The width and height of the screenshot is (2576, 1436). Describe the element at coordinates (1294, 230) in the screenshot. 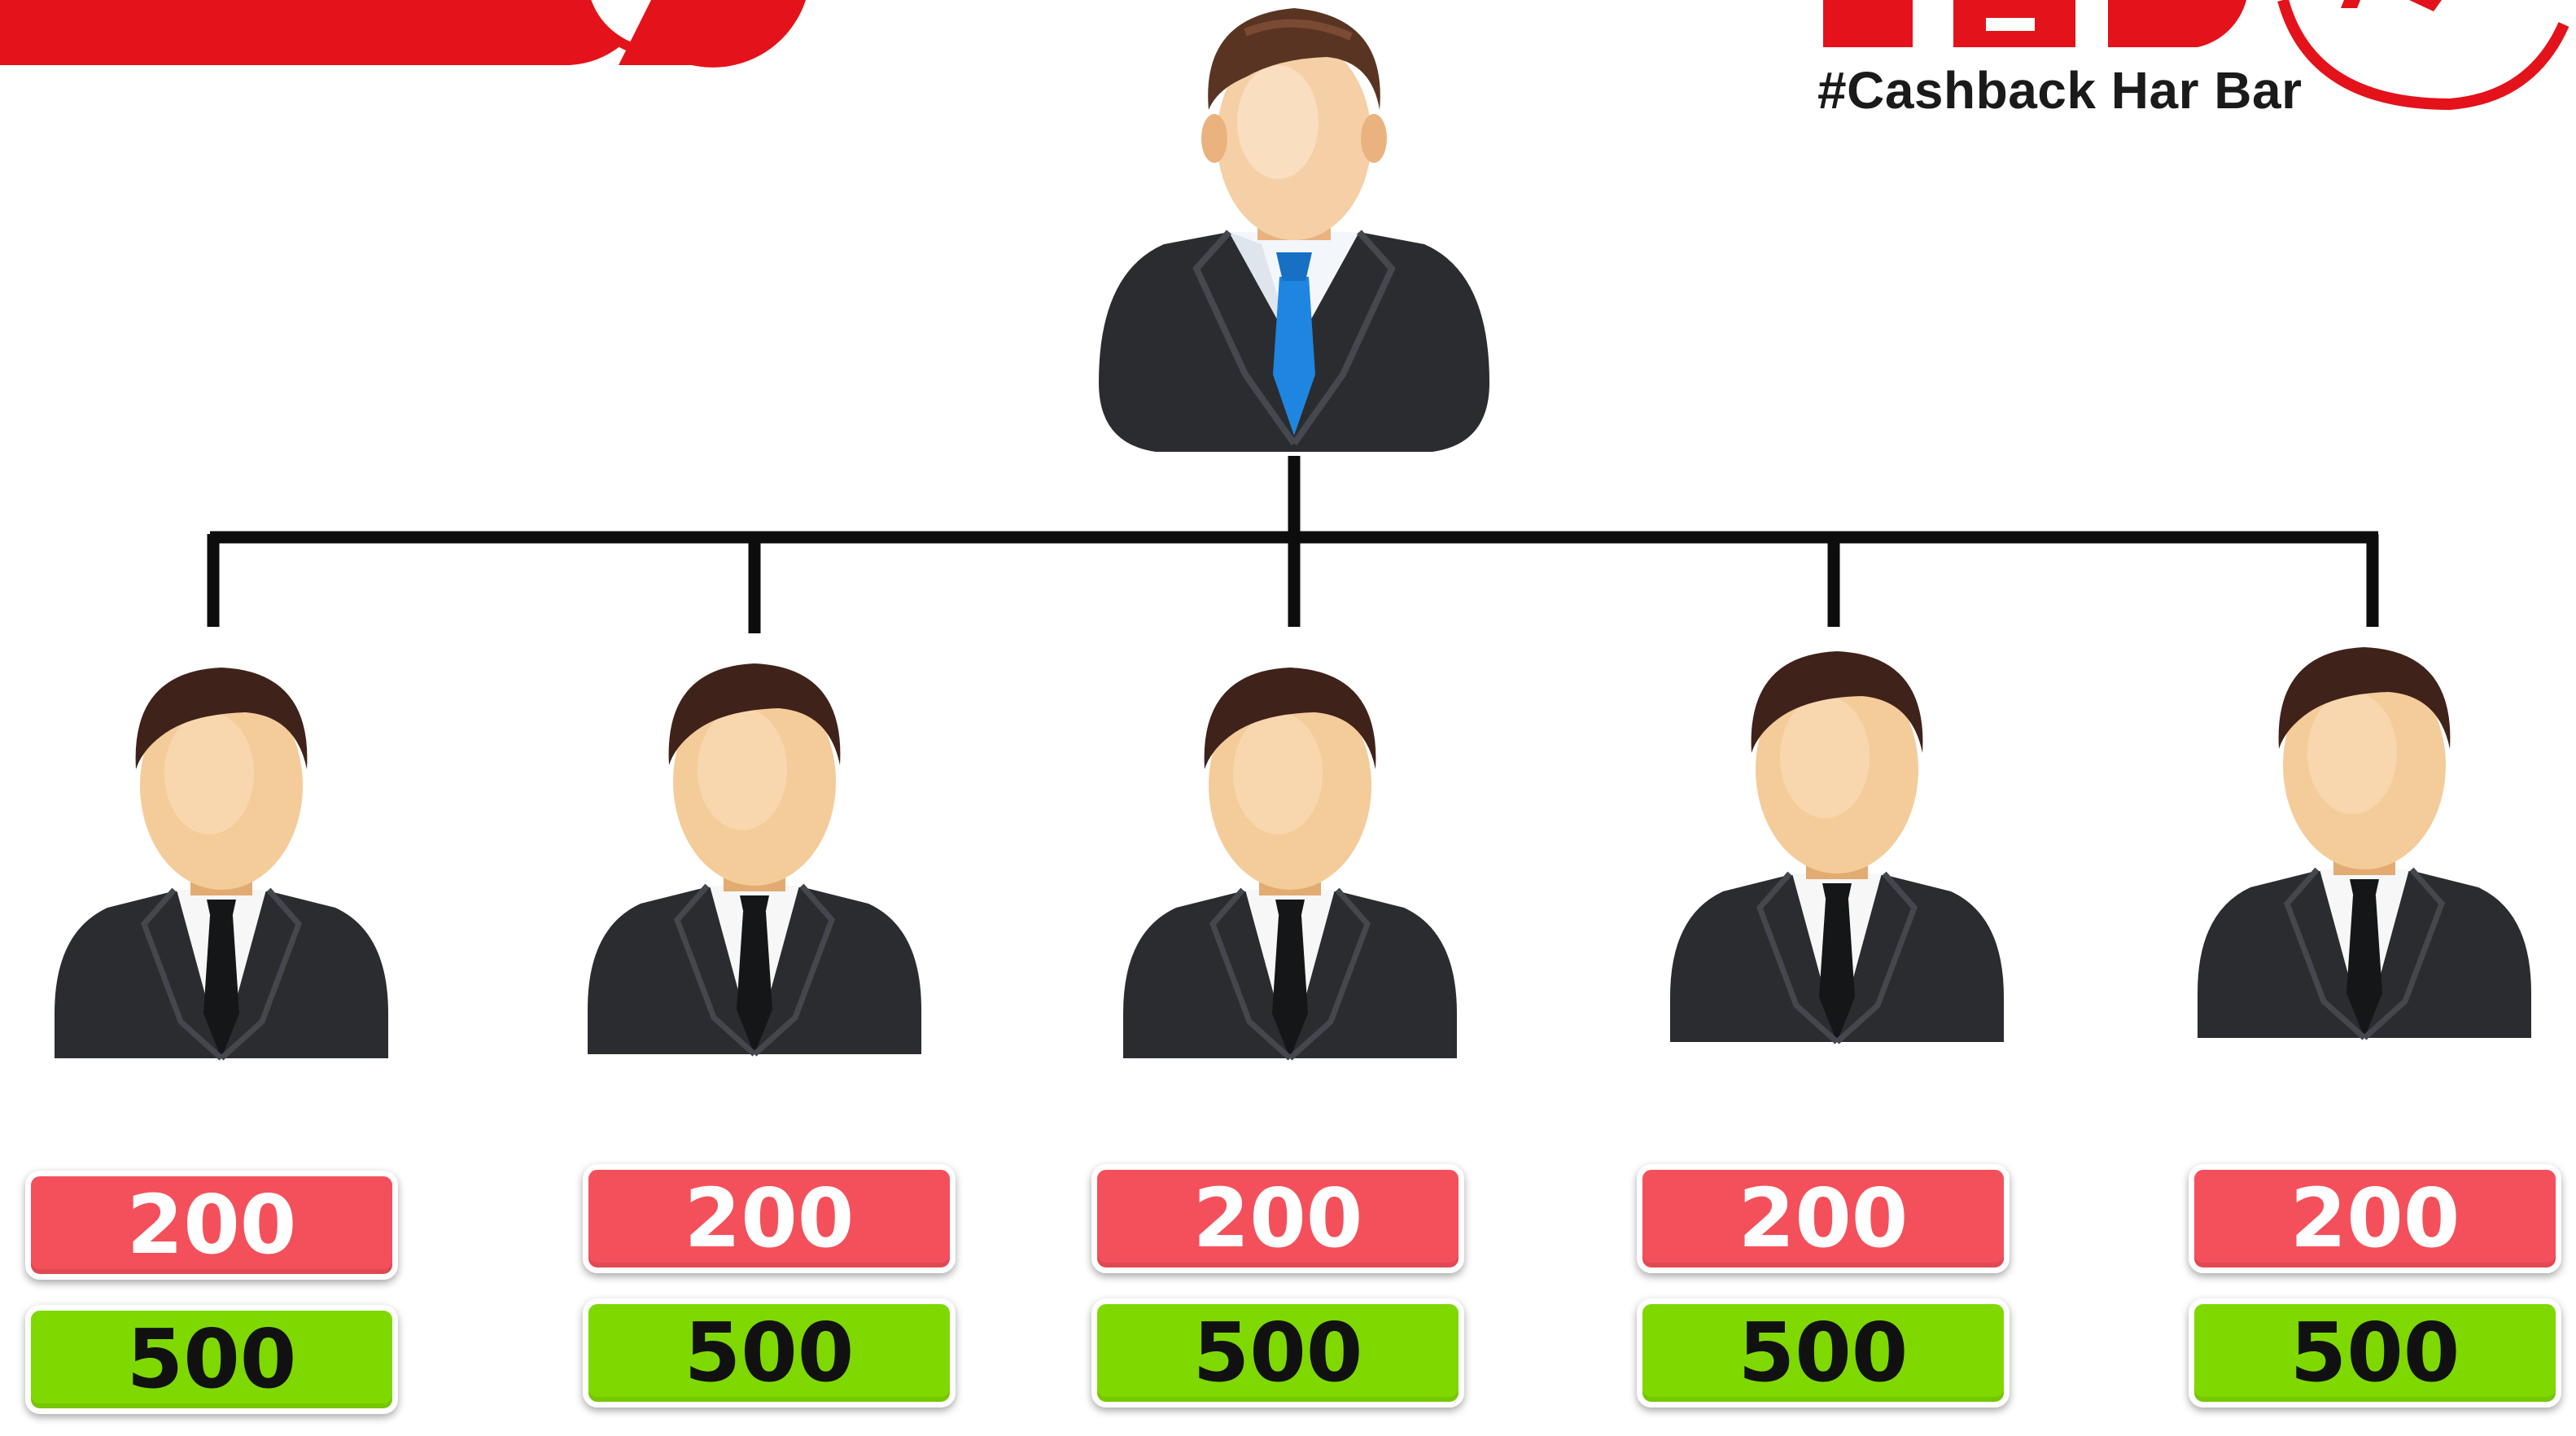

I see `businessman-blue-tie-icon` at that location.